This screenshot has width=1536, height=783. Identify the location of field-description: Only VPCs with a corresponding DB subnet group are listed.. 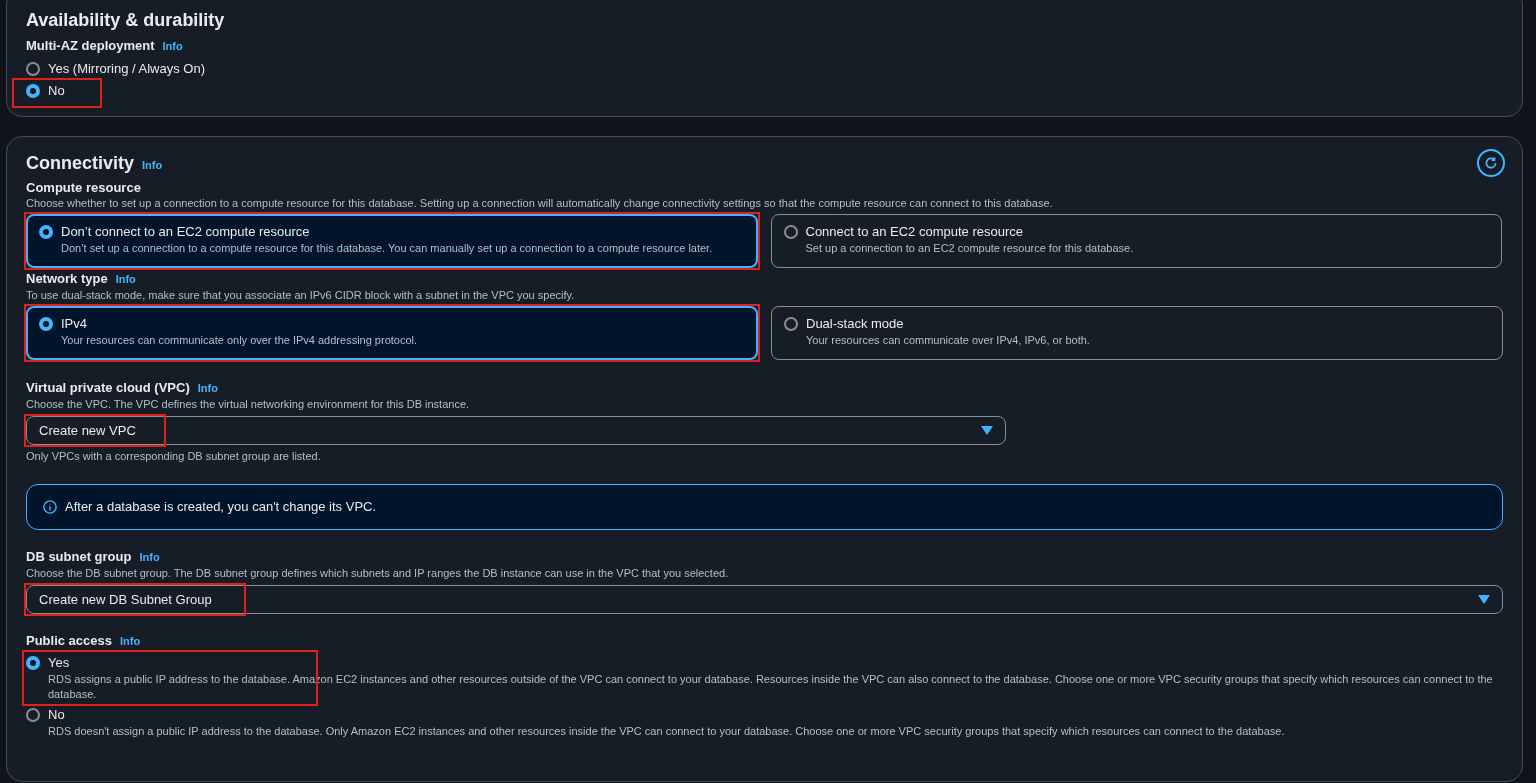
(174, 456).